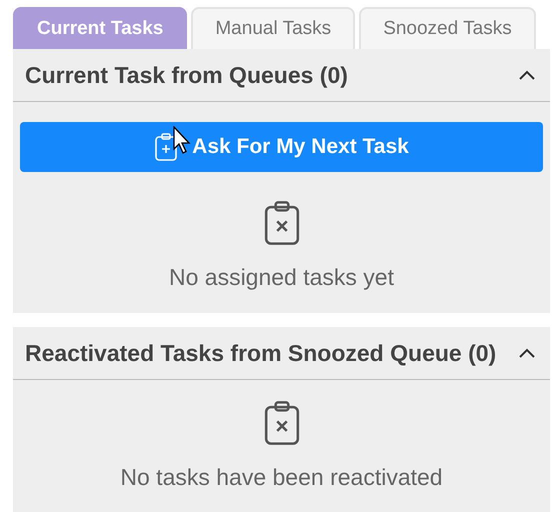  What do you see at coordinates (281, 477) in the screenshot?
I see `empty-message: No tasks have been reactivated` at bounding box center [281, 477].